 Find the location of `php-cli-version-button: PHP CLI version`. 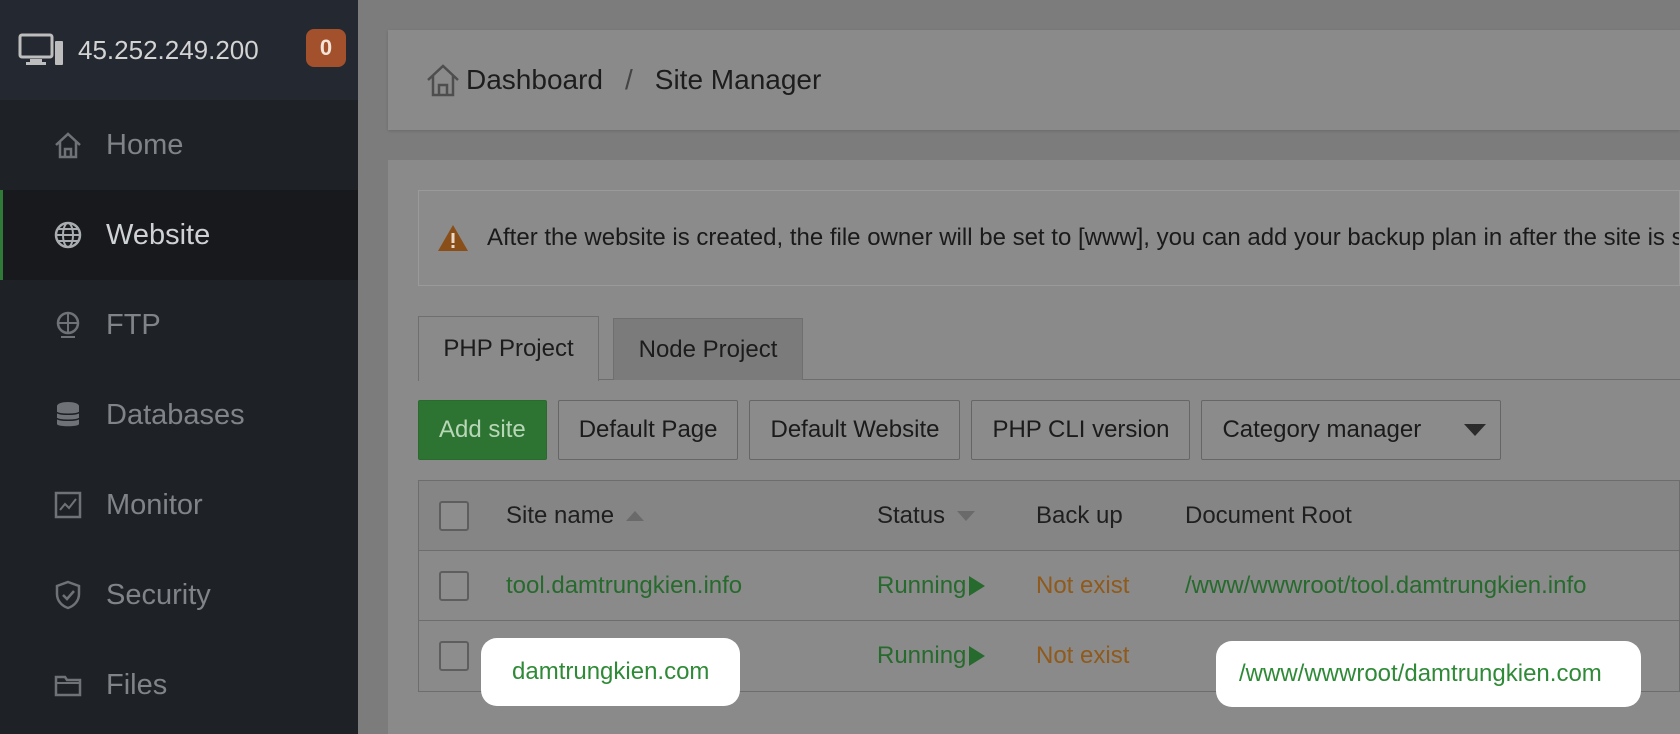

php-cli-version-button: PHP CLI version is located at coordinates (1081, 430).